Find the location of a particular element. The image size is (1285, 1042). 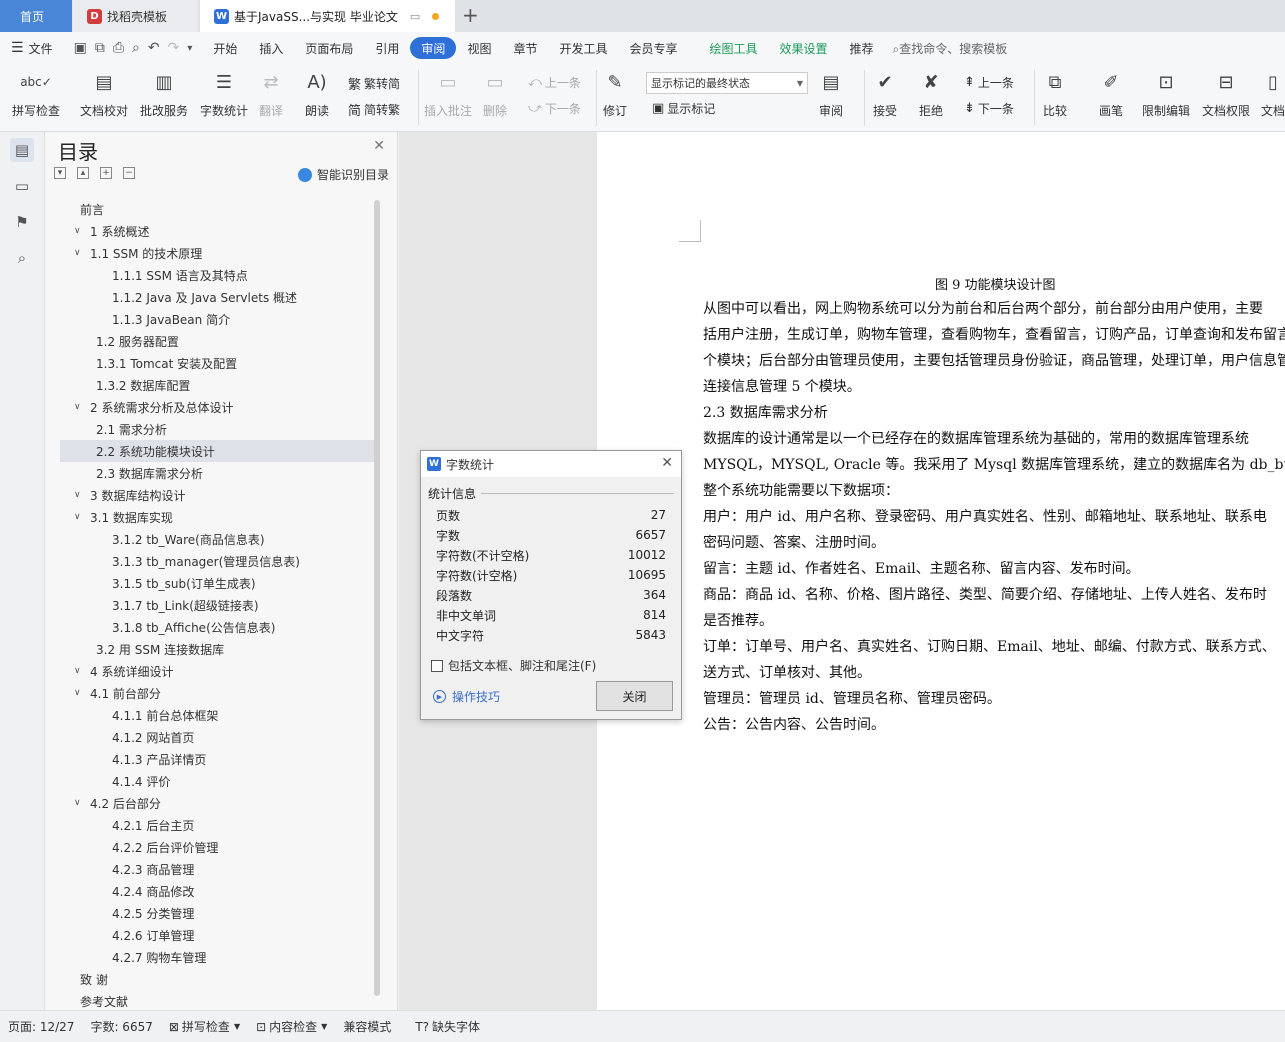

compare-button: ⧉ 比较 is located at coordinates (1055, 93).